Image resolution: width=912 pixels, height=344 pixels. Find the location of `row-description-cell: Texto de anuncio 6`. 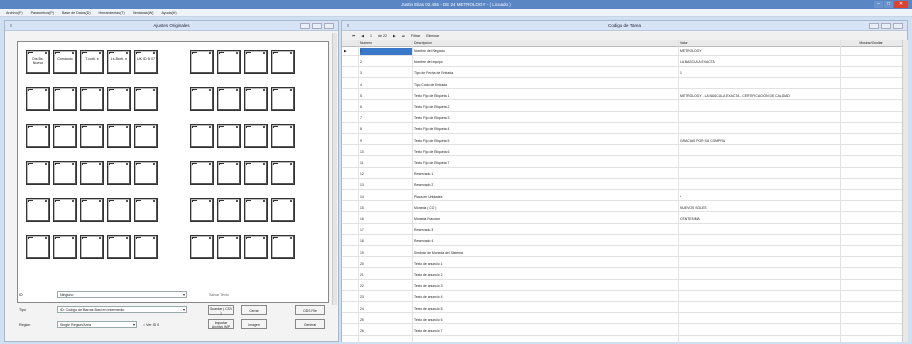

row-description-cell: Texto de anuncio 6 is located at coordinates (546, 320).